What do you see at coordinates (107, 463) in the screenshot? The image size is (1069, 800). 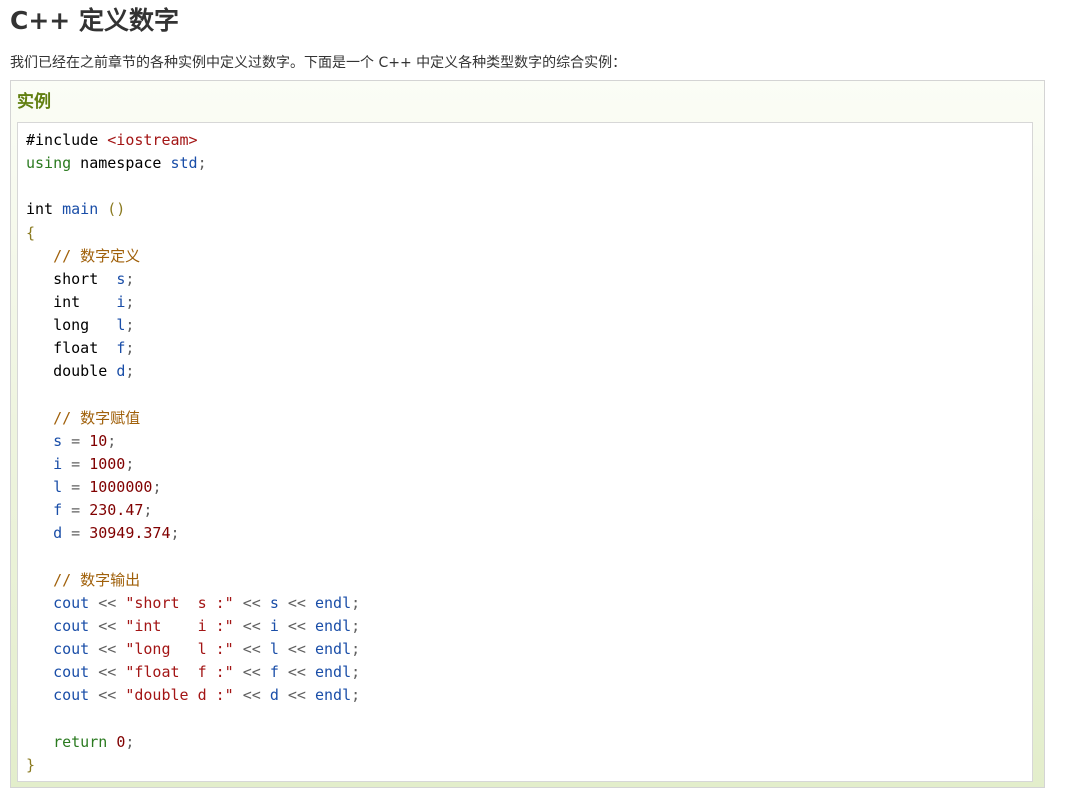 I see `code-token-number: 1000` at bounding box center [107, 463].